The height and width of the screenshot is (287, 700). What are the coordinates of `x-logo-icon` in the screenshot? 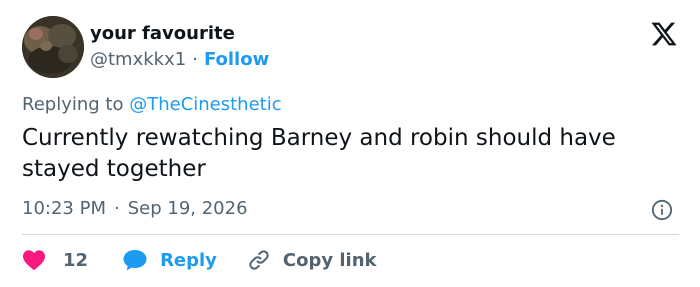 It's located at (664, 34).